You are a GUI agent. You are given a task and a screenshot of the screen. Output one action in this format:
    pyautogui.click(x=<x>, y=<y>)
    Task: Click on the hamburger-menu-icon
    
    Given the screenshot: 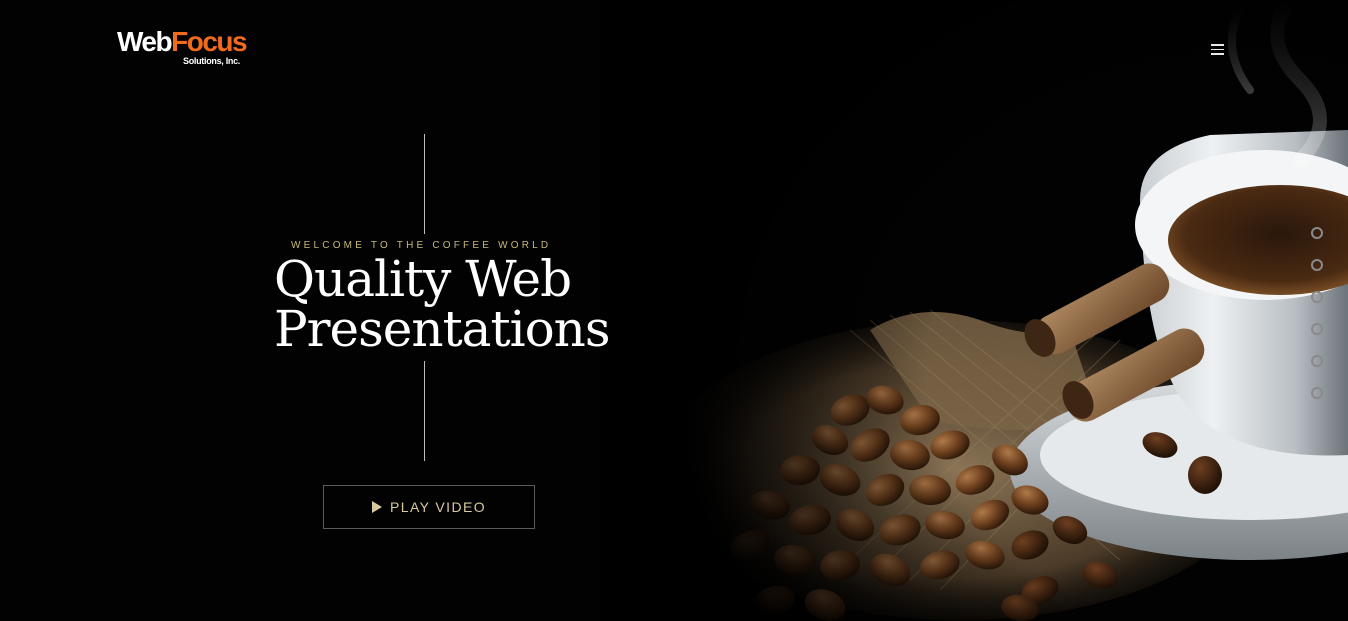 What is the action you would take?
    pyautogui.click(x=1218, y=49)
    